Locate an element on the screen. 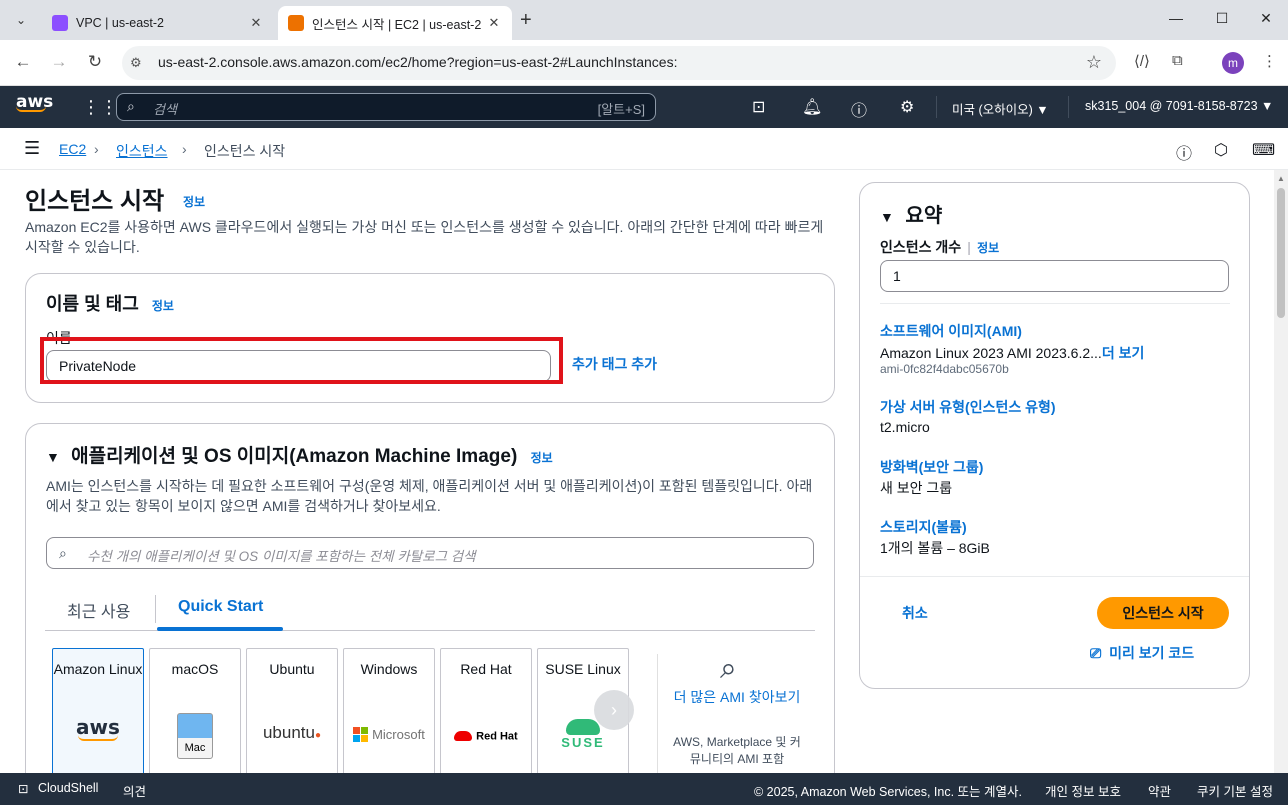  search-icon: ⌕ is located at coordinates (131, 106).